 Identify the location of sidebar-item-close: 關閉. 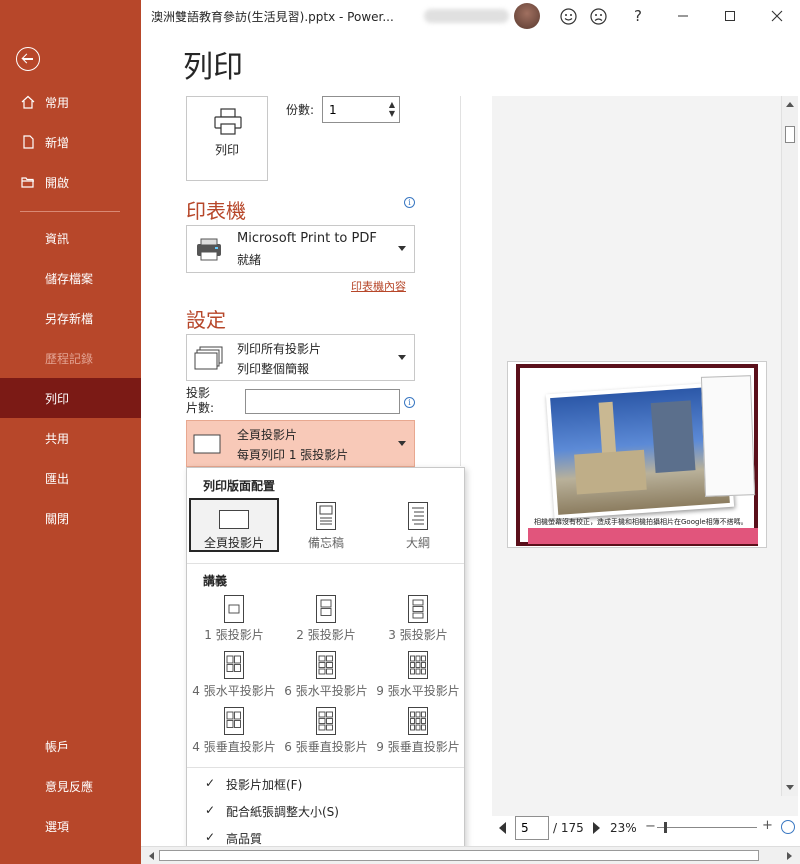
(70, 518).